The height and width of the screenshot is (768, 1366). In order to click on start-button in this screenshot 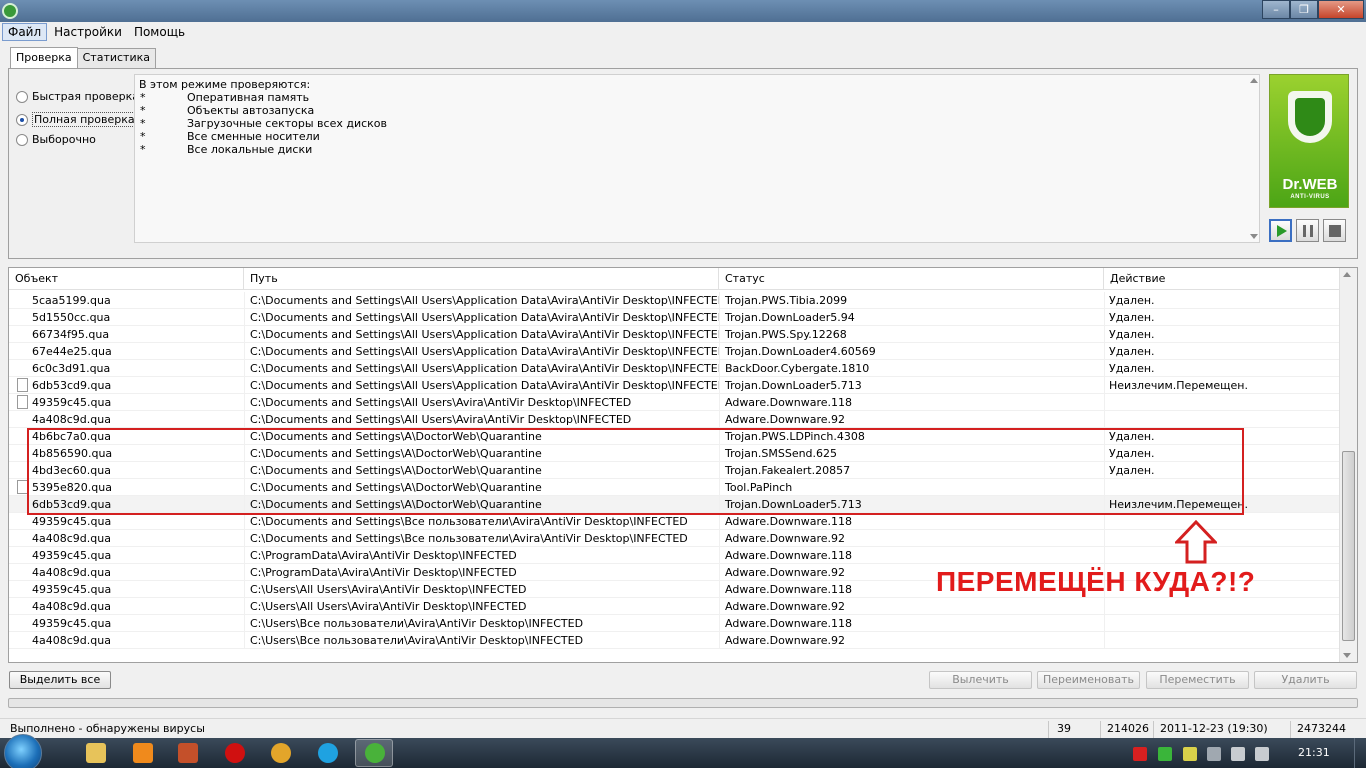, I will do `click(23, 751)`.